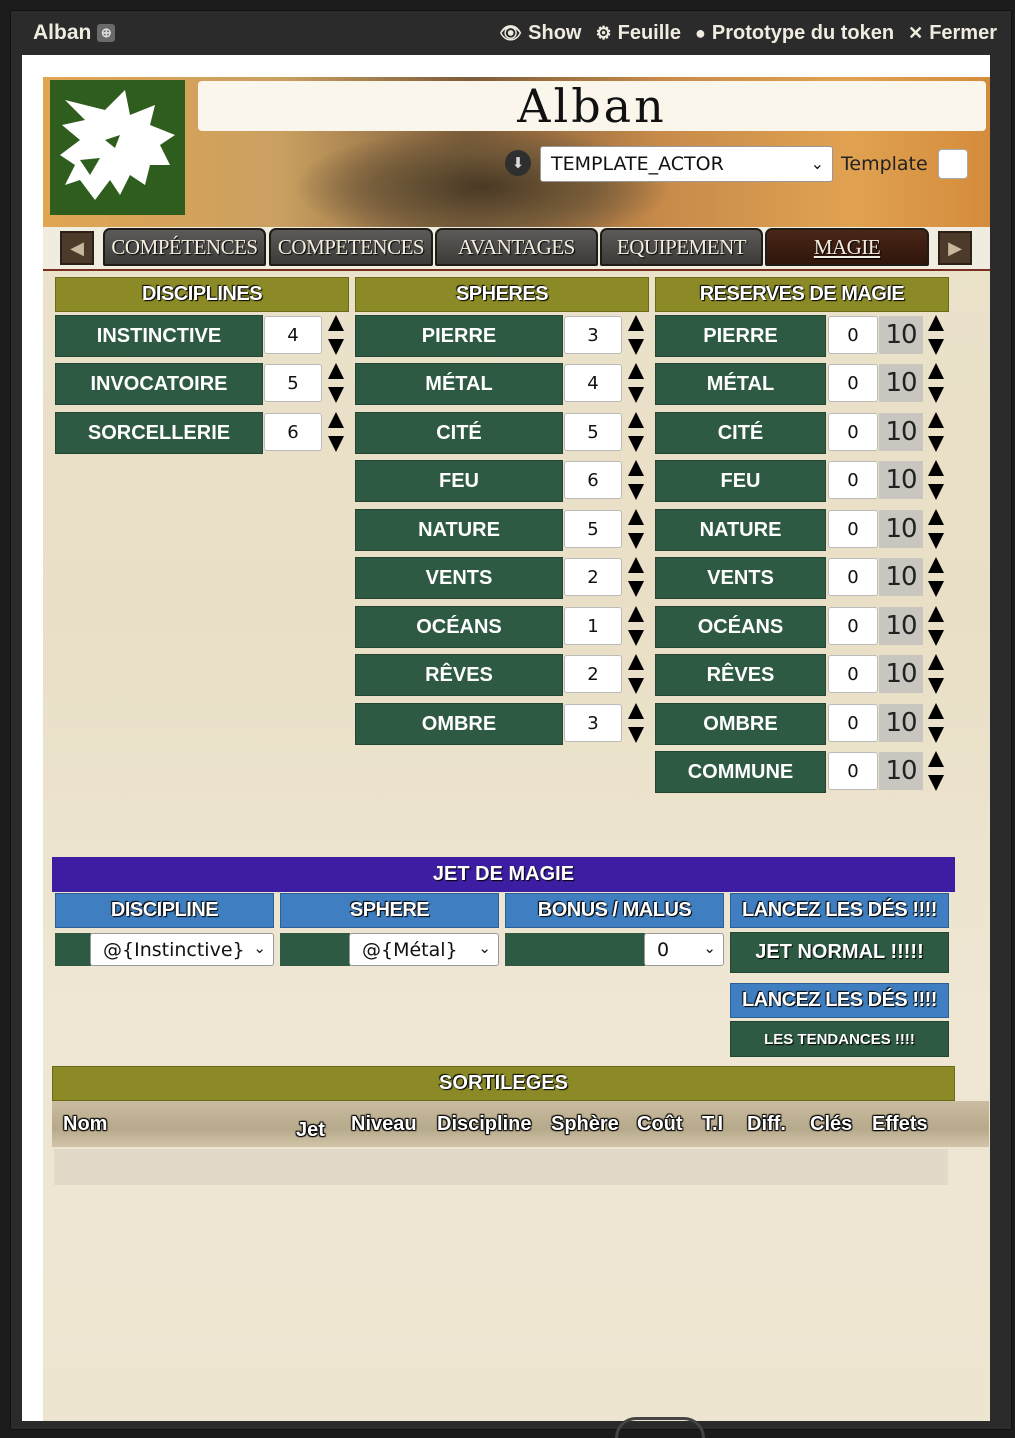  Describe the element at coordinates (831, 1124) in the screenshot. I see `col-cles: Clés` at that location.